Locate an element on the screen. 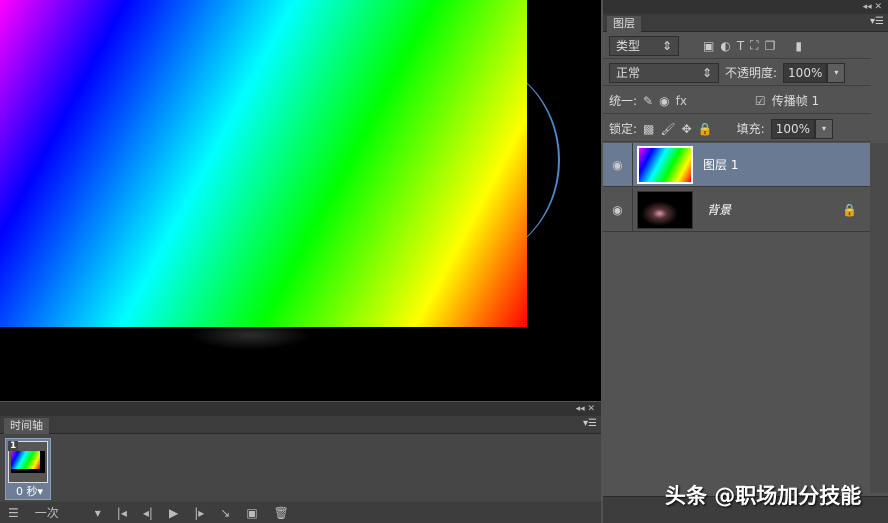 This screenshot has width=888, height=523. fill-dropdown: ▾ is located at coordinates (824, 128).